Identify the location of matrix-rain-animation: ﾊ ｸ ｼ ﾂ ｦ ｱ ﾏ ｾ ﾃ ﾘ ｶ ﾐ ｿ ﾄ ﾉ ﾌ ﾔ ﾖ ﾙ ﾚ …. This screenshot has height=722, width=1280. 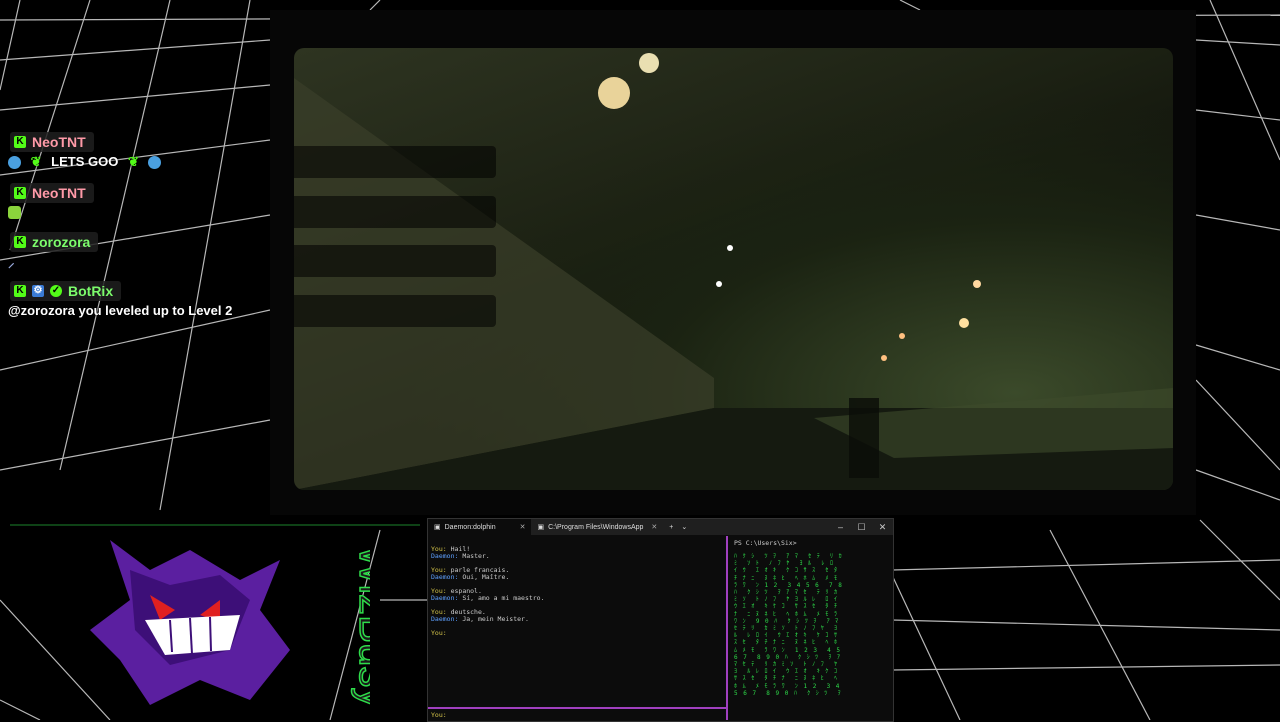
(788, 625).